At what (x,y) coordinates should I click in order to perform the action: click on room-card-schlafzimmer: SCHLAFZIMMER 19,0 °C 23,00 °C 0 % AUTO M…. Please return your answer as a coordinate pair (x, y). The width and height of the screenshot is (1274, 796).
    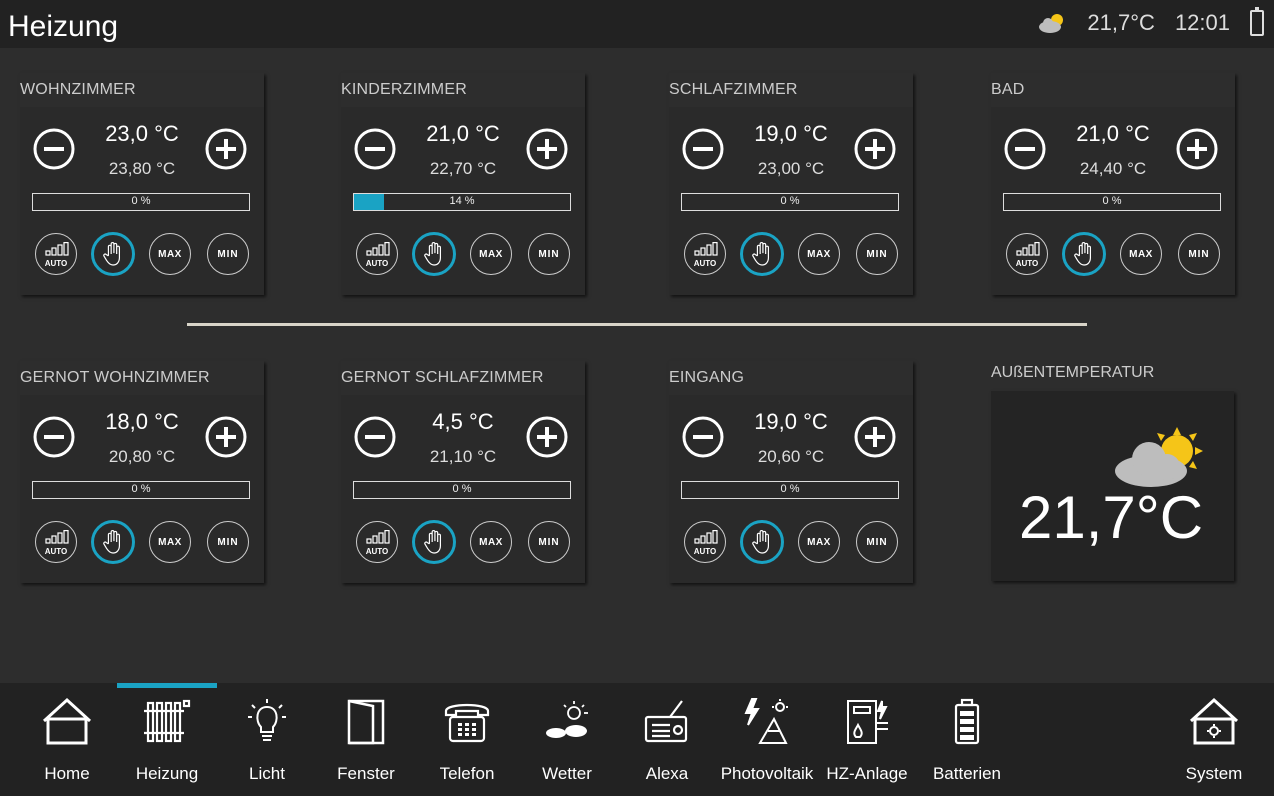
    Looking at the image, I should click on (791, 184).